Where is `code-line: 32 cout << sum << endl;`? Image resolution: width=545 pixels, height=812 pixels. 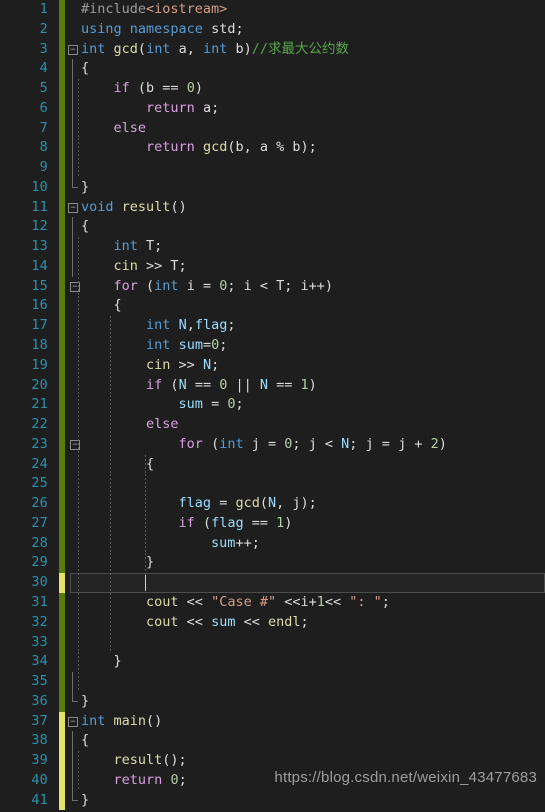
code-line: 32 cout << sum << endl; is located at coordinates (272, 622).